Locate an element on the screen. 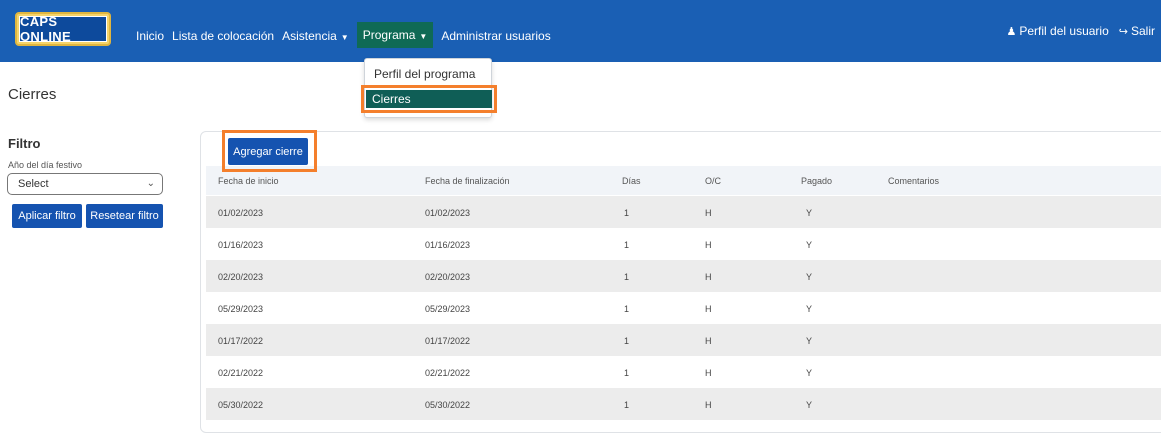 The width and height of the screenshot is (1161, 433). cell-start-date: 02/21/2022 is located at coordinates (241, 373).